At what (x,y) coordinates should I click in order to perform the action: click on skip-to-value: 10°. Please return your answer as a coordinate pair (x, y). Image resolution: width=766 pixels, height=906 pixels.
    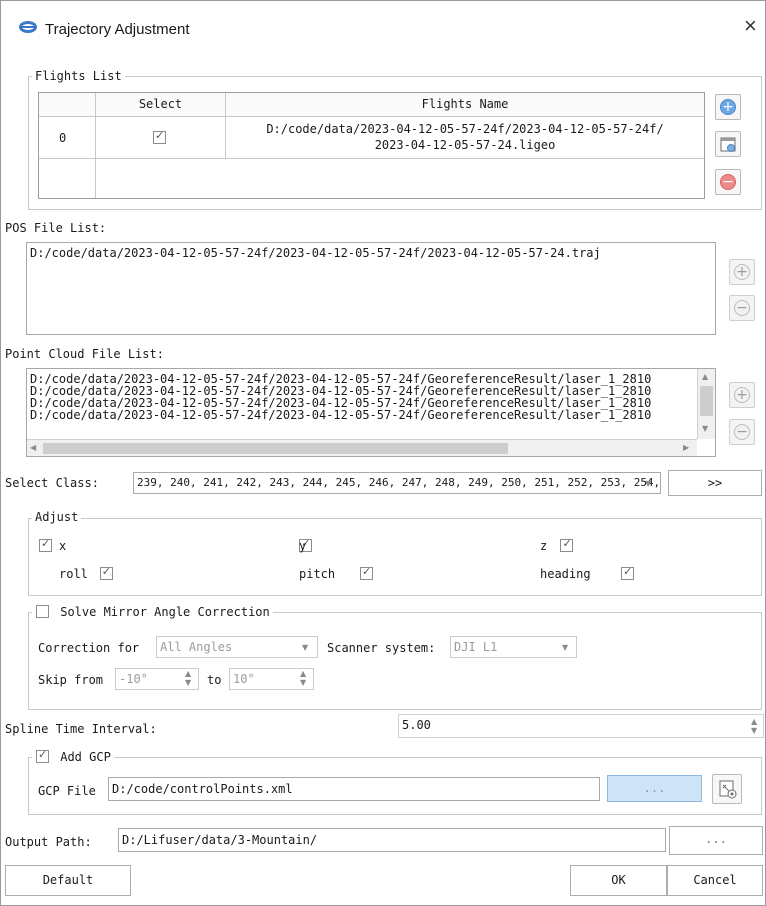
    Looking at the image, I should click on (244, 679).